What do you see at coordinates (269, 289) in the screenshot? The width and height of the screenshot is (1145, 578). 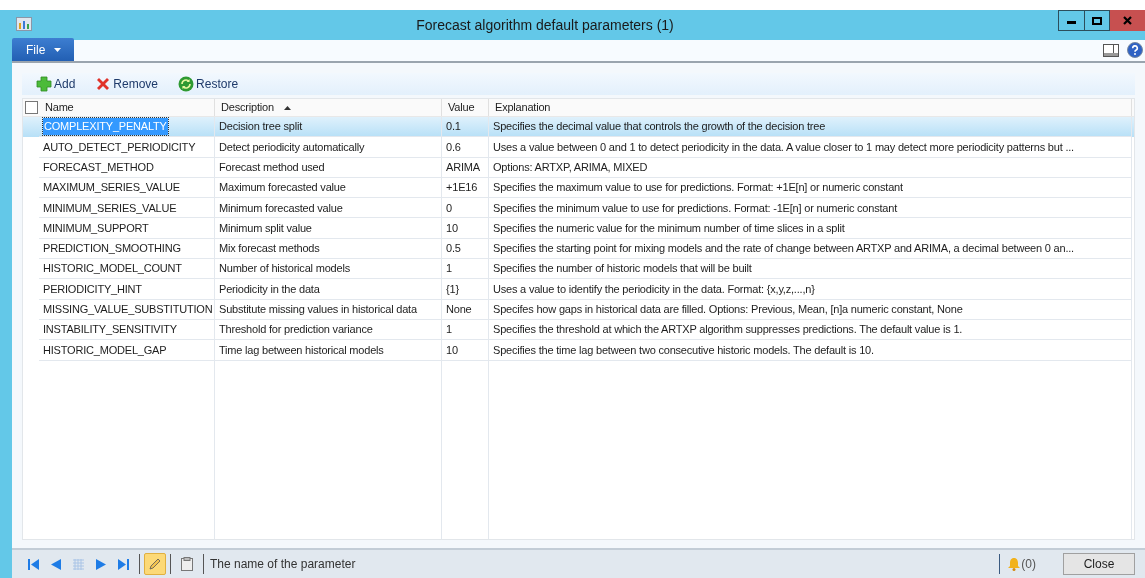 I see `table-cell-text: Periodicity in the data` at bounding box center [269, 289].